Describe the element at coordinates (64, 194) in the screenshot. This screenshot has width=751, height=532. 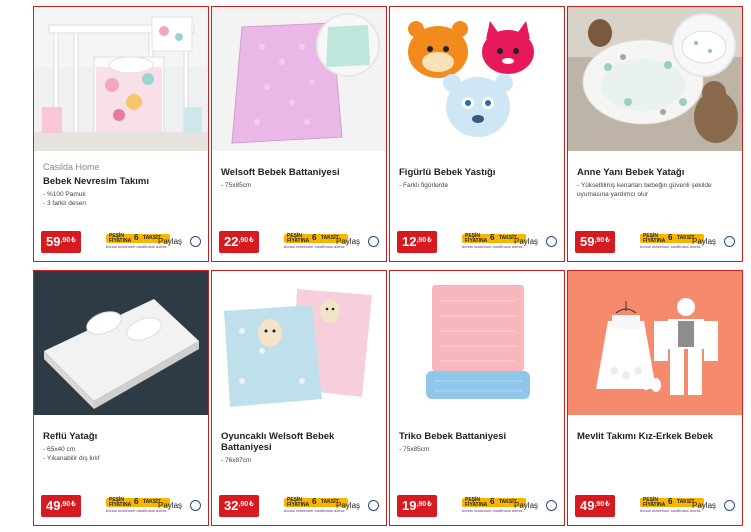
I see `feature-item: - %100 Pamuk` at that location.